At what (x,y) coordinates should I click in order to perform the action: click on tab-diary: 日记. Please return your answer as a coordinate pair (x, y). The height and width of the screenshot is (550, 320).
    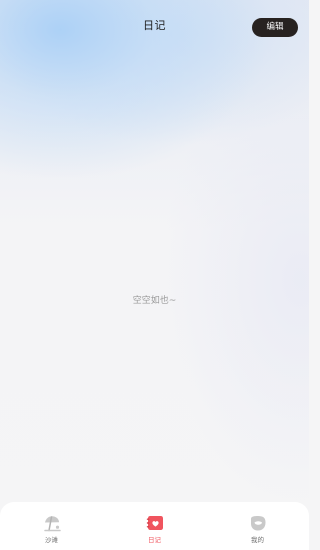
    Looking at the image, I should click on (154, 526).